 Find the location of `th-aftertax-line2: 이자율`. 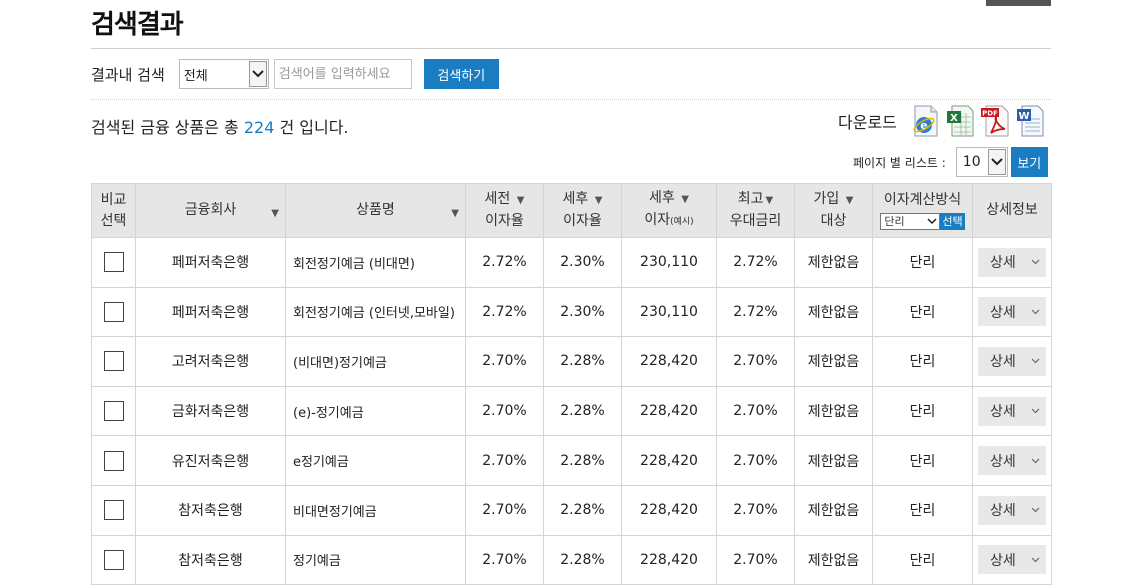

th-aftertax-line2: 이자율 is located at coordinates (582, 221).